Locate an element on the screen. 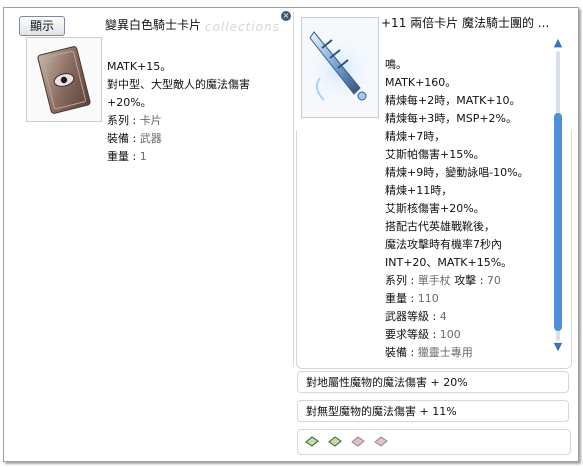 The image size is (583, 467). desc-line: 對中型、大型敵人的魔法傷害 is located at coordinates (178, 84).